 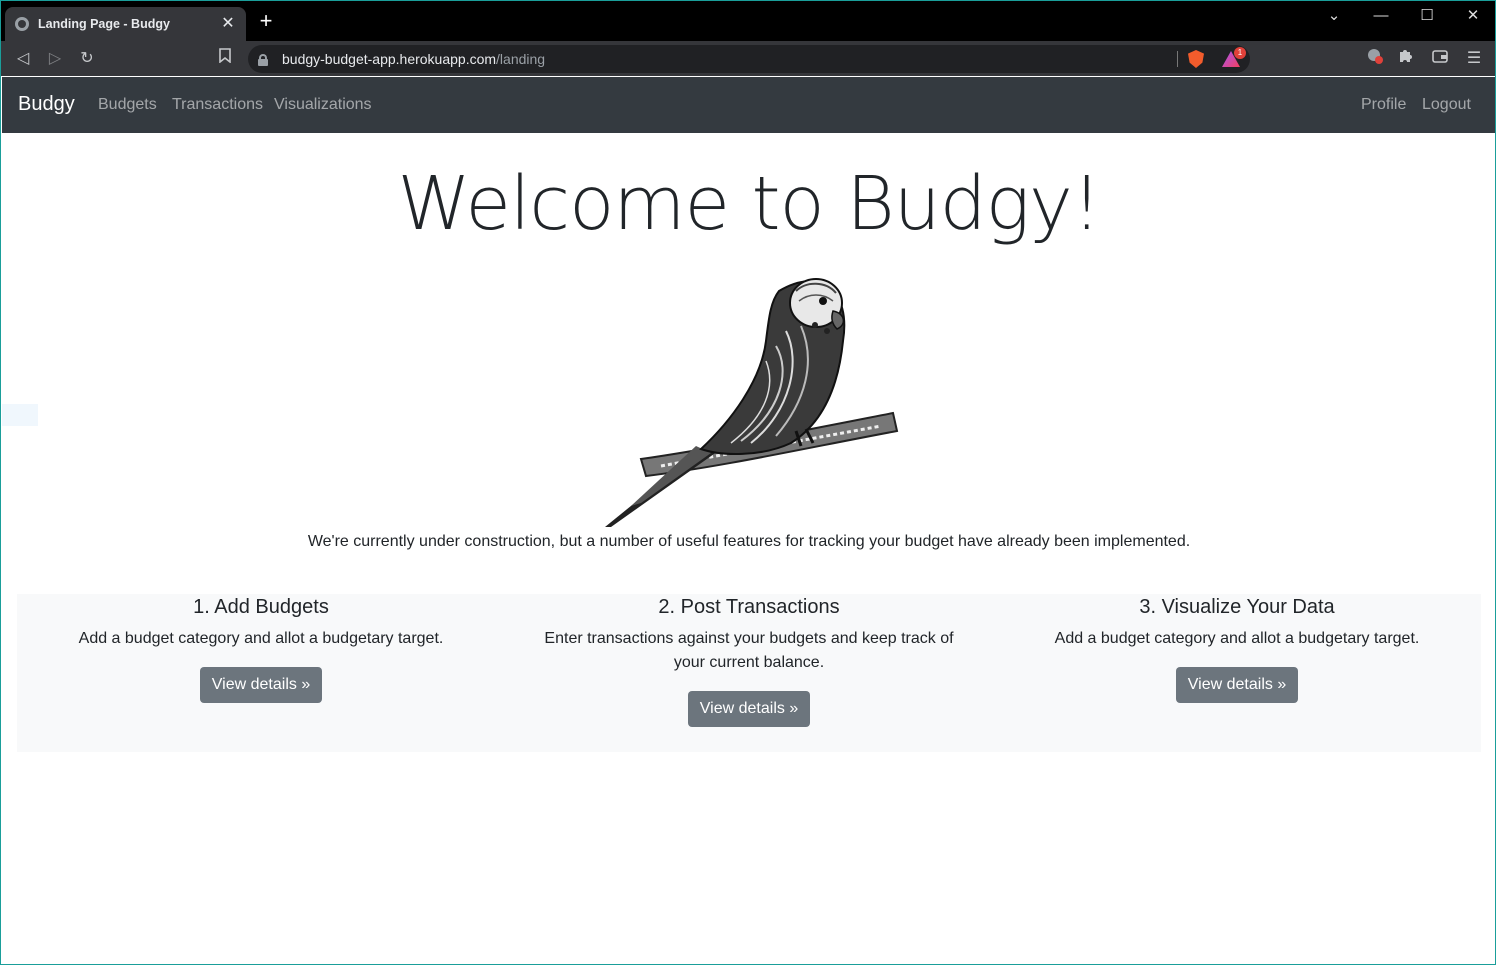 What do you see at coordinates (749, 204) in the screenshot?
I see `page-title: Welcome to Budgy!` at bounding box center [749, 204].